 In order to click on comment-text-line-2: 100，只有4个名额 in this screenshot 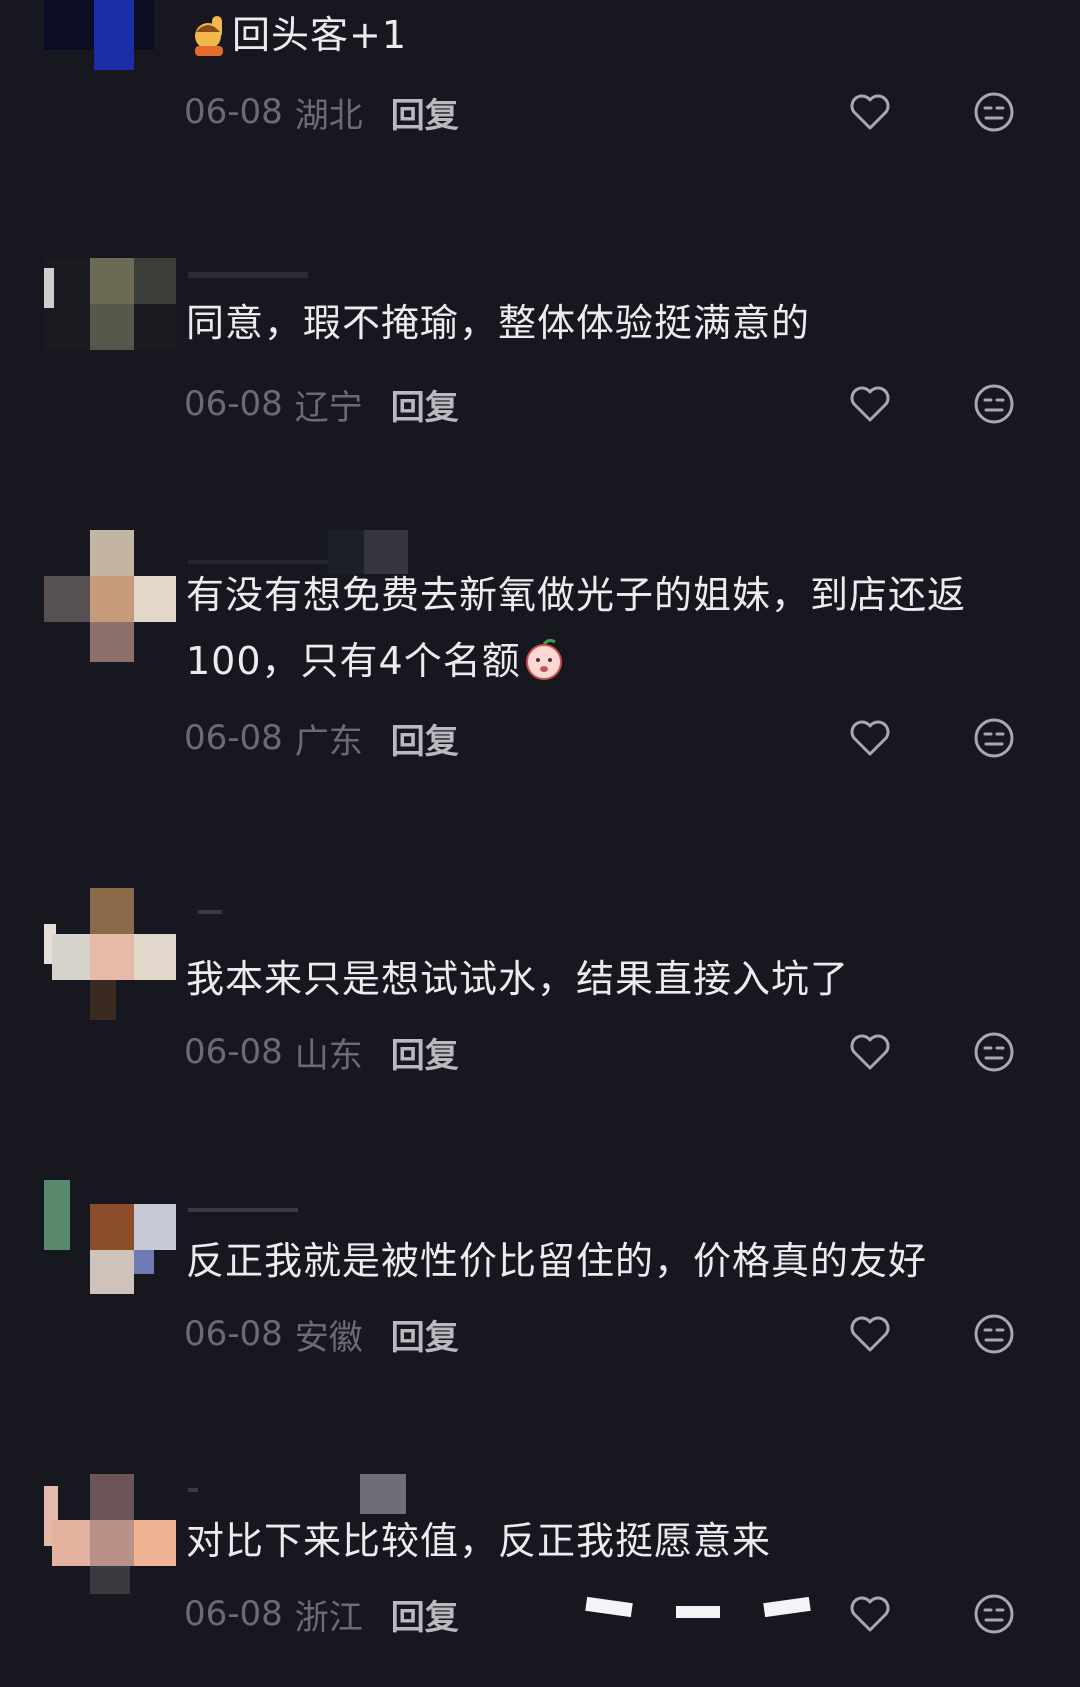, I will do `click(353, 661)`.